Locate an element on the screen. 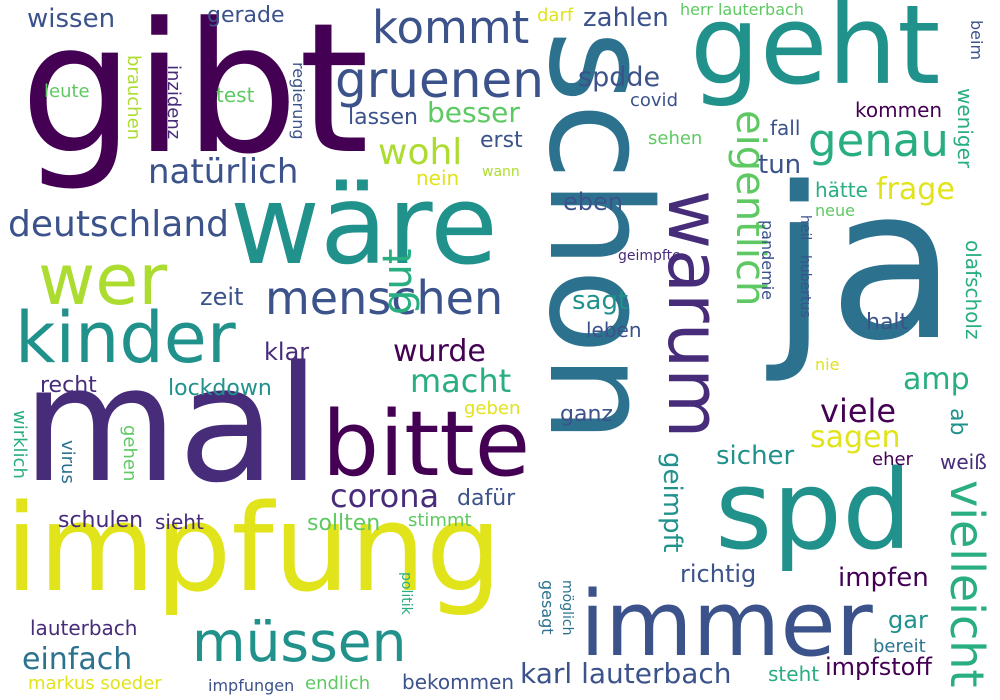 Image resolution: width=1000 pixels, height=700 pixels. cloud-word: amp is located at coordinates (936, 379).